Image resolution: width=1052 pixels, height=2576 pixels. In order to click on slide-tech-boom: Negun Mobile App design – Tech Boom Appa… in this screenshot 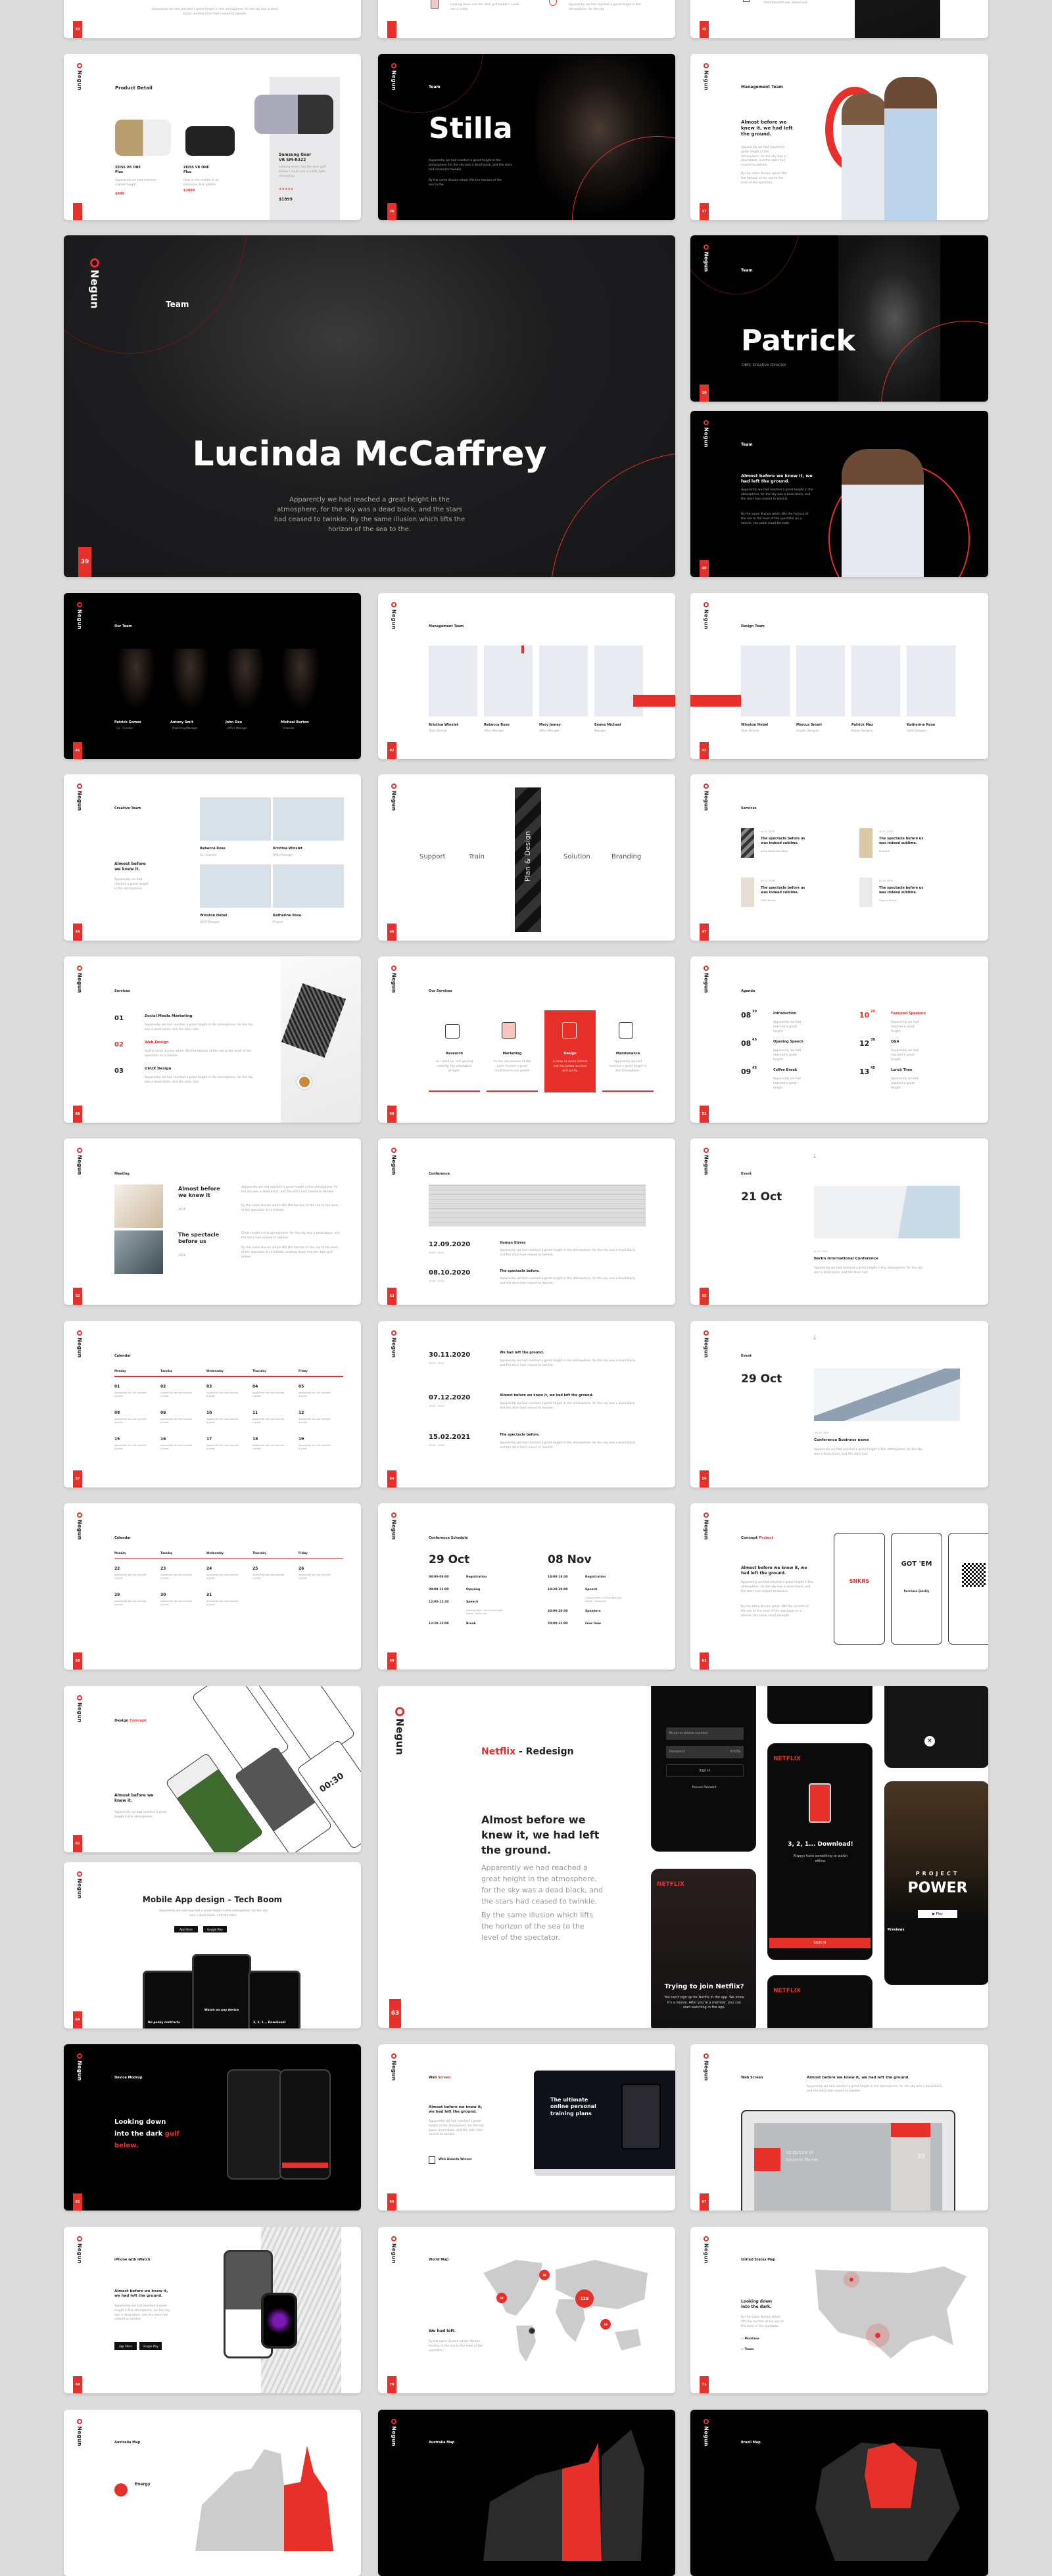, I will do `click(212, 1945)`.